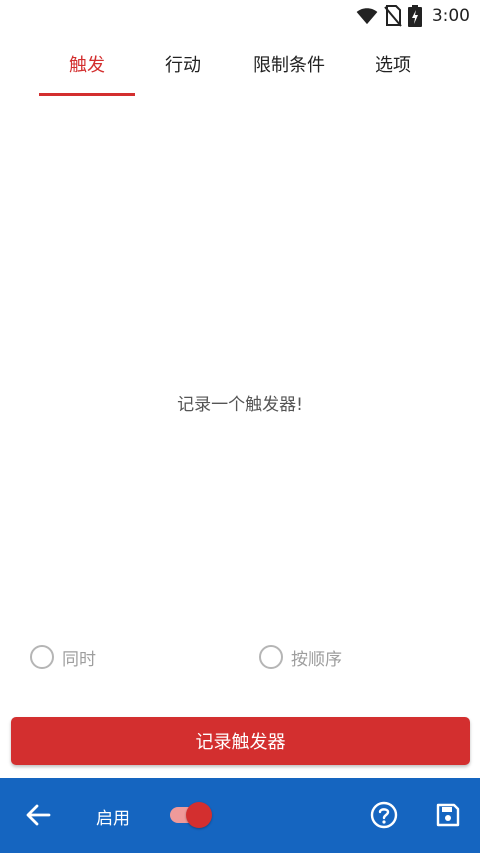  I want to click on tab-label: 行动, so click(183, 65).